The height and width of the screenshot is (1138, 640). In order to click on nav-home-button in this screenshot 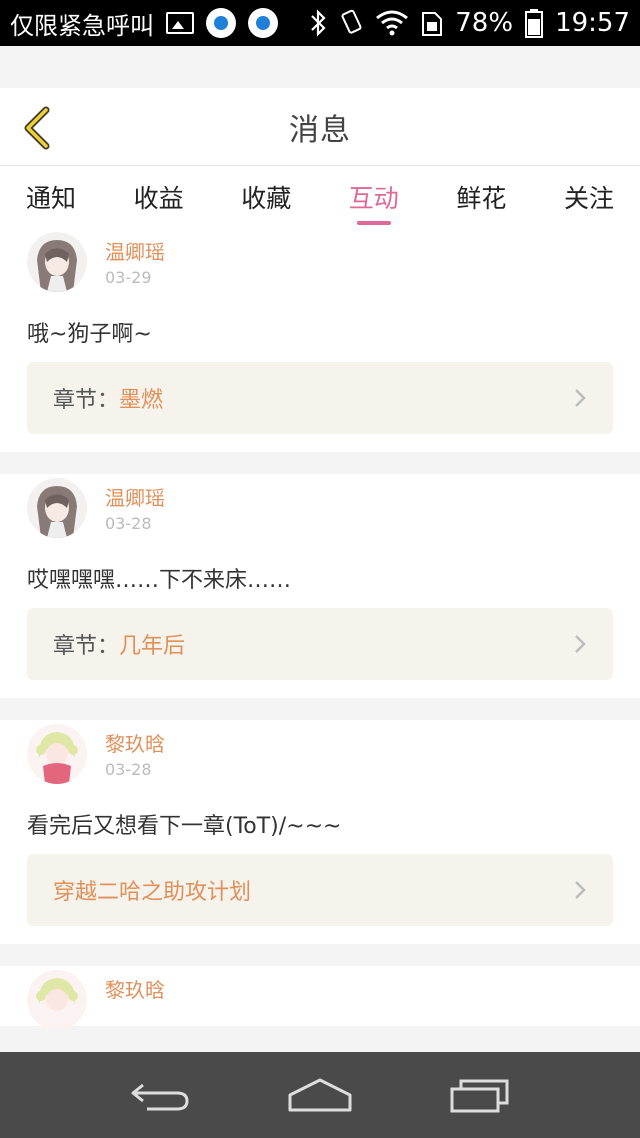, I will do `click(320, 1095)`.